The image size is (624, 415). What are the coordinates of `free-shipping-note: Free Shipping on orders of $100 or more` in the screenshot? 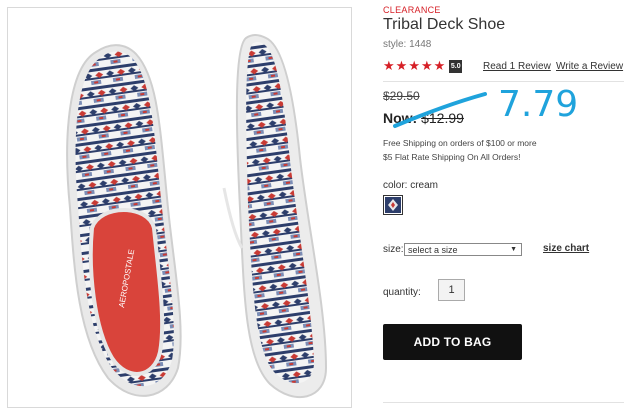 It's located at (460, 143).